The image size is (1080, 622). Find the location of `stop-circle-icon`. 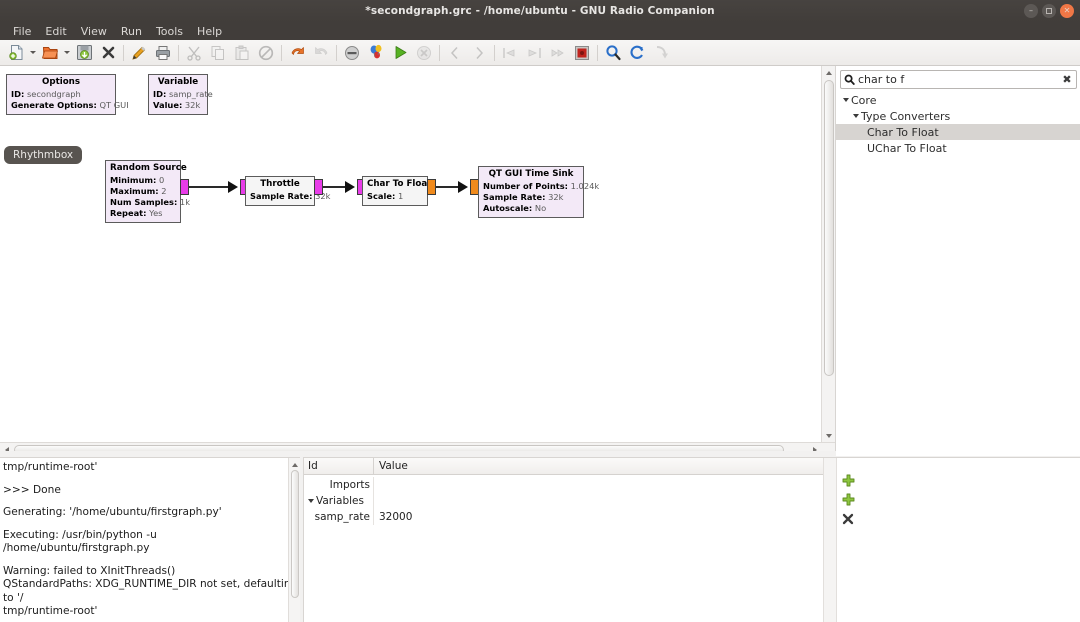

stop-circle-icon is located at coordinates (424, 53).